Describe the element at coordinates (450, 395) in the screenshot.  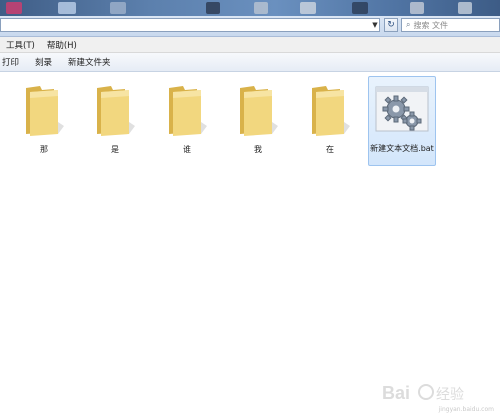
I see `svg-text: 经验` at that location.